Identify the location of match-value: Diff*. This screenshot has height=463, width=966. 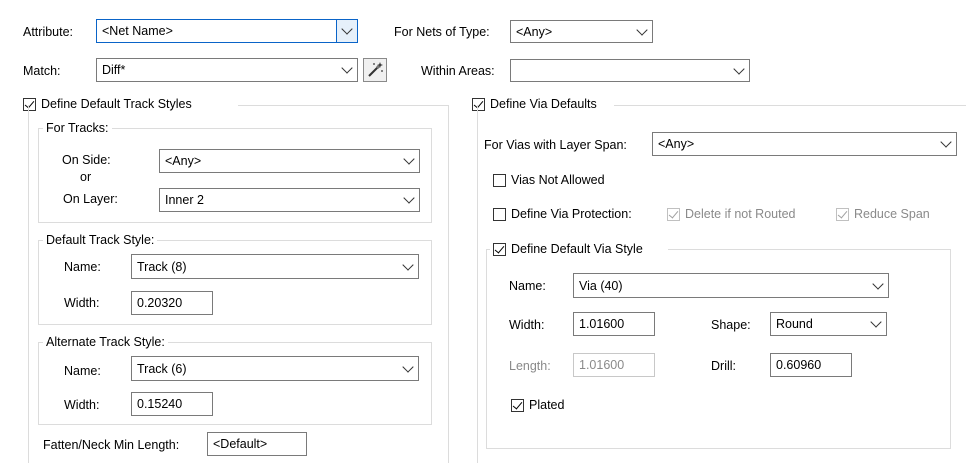
(114, 70).